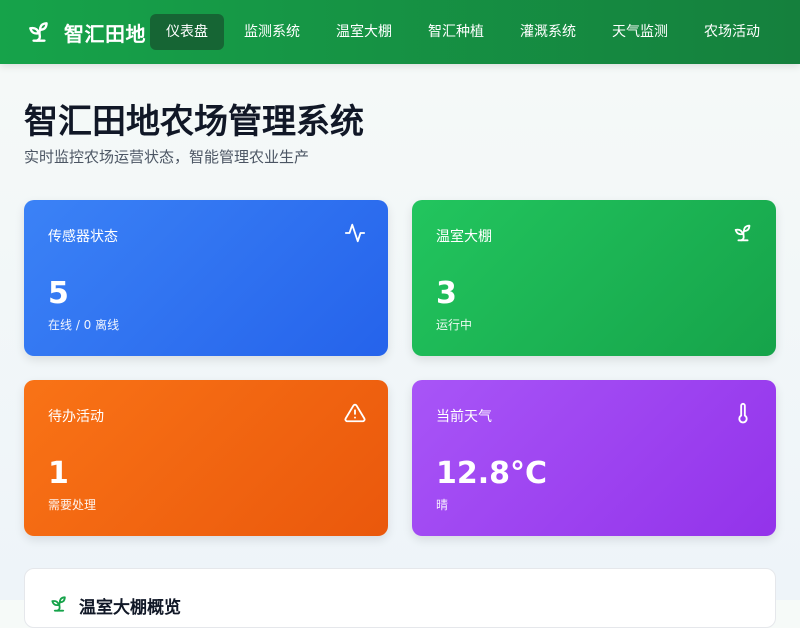  I want to click on card-value: 1, so click(58, 473).